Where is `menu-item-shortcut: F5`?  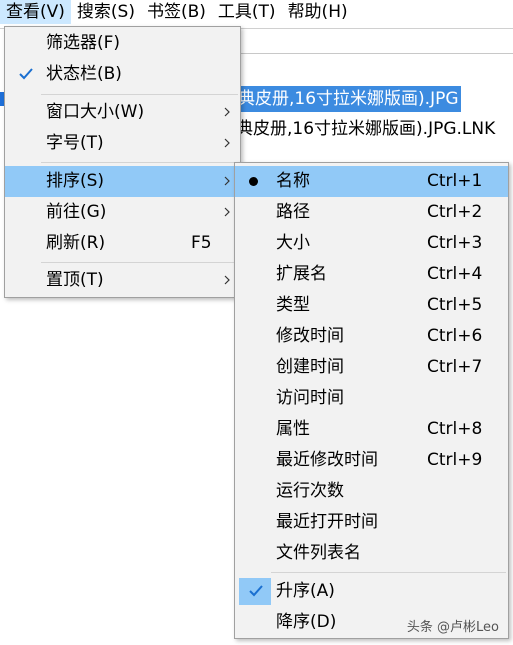
menu-item-shortcut: F5 is located at coordinates (201, 243).